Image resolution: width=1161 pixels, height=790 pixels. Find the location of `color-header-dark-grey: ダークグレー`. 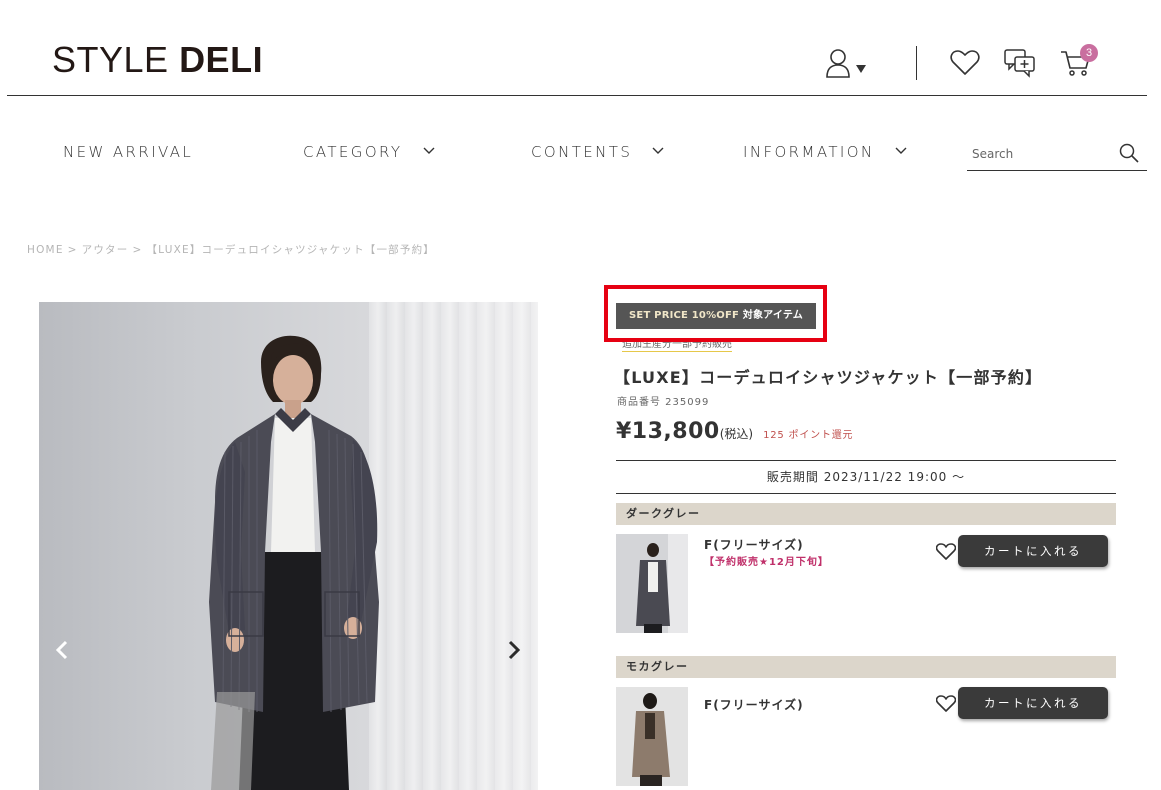

color-header-dark-grey: ダークグレー is located at coordinates (866, 514).